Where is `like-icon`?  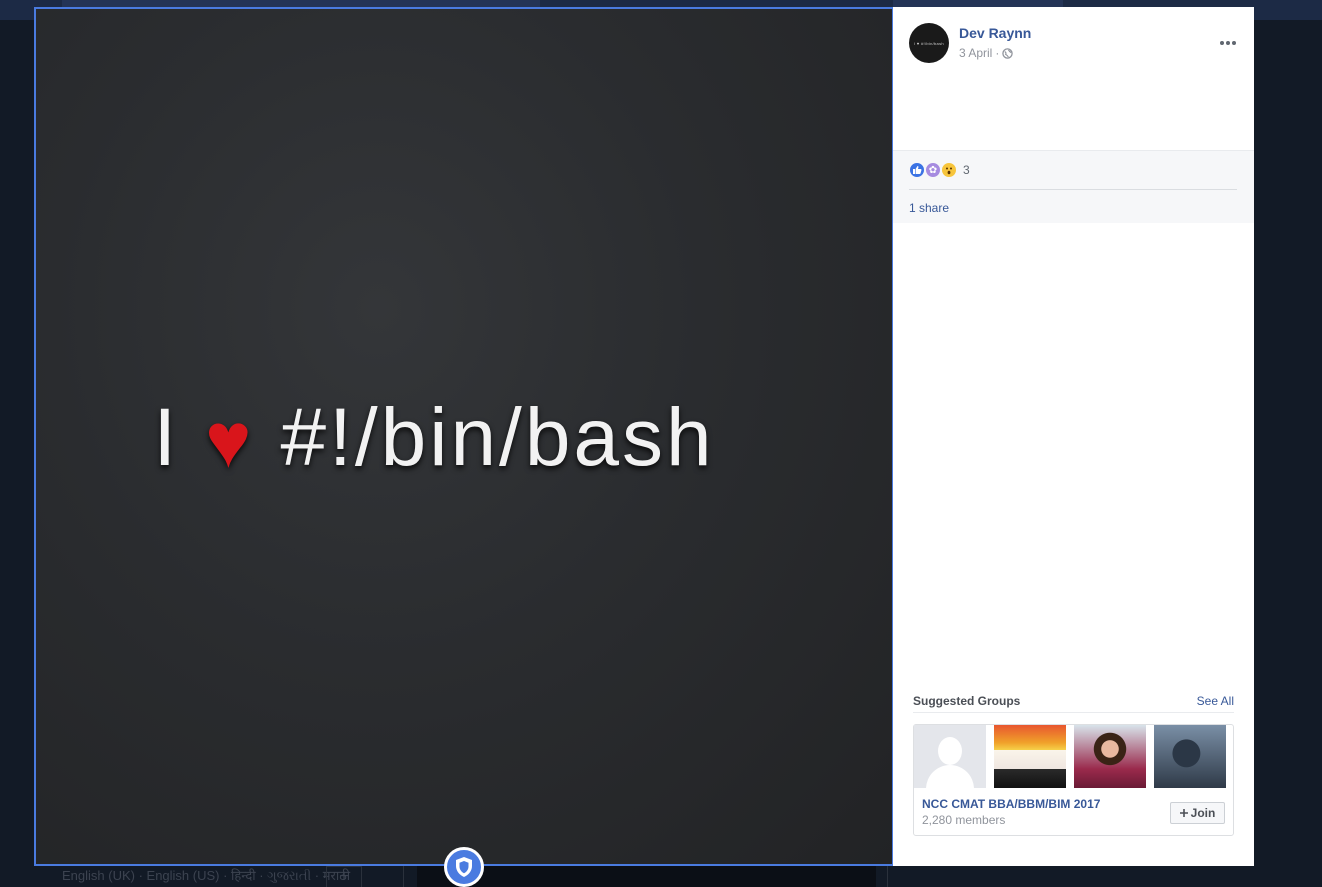
like-icon is located at coordinates (917, 170).